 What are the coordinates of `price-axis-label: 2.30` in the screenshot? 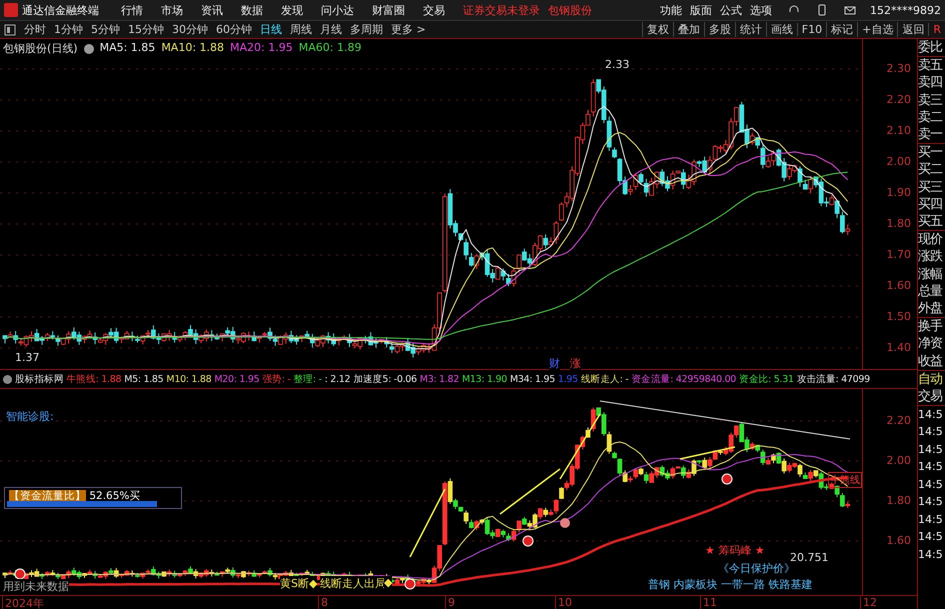 It's located at (898, 68).